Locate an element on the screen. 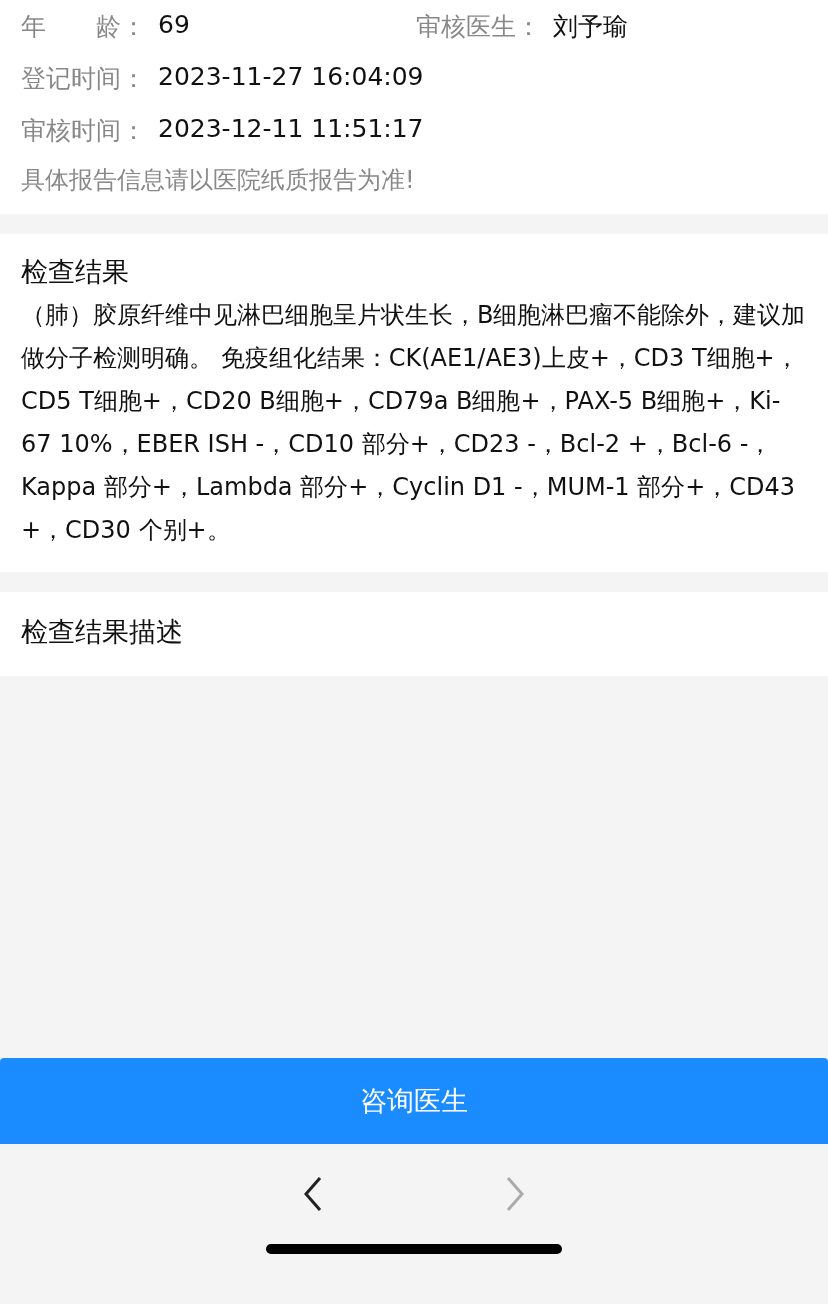 The image size is (828, 1304). field-label: 审核时间： is located at coordinates (83, 130).